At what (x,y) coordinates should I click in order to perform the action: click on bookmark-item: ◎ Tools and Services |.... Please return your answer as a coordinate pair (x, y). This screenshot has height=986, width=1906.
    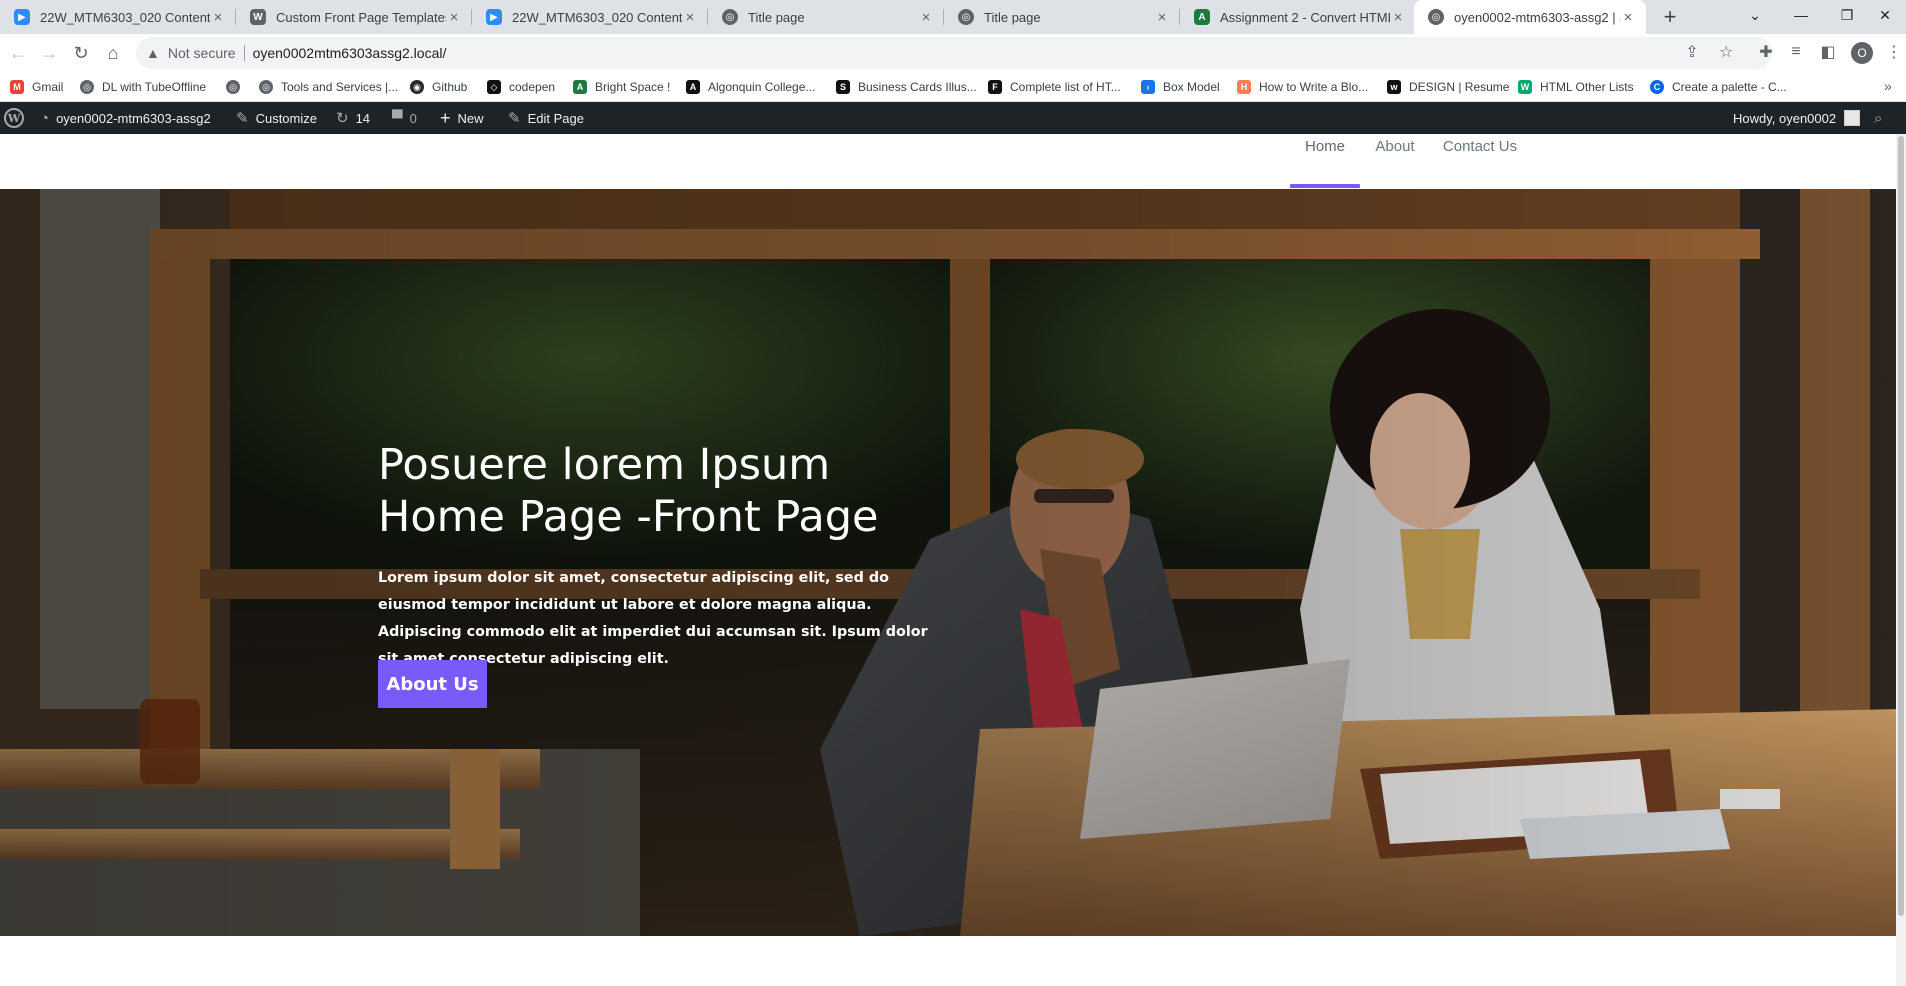
    Looking at the image, I should click on (328, 87).